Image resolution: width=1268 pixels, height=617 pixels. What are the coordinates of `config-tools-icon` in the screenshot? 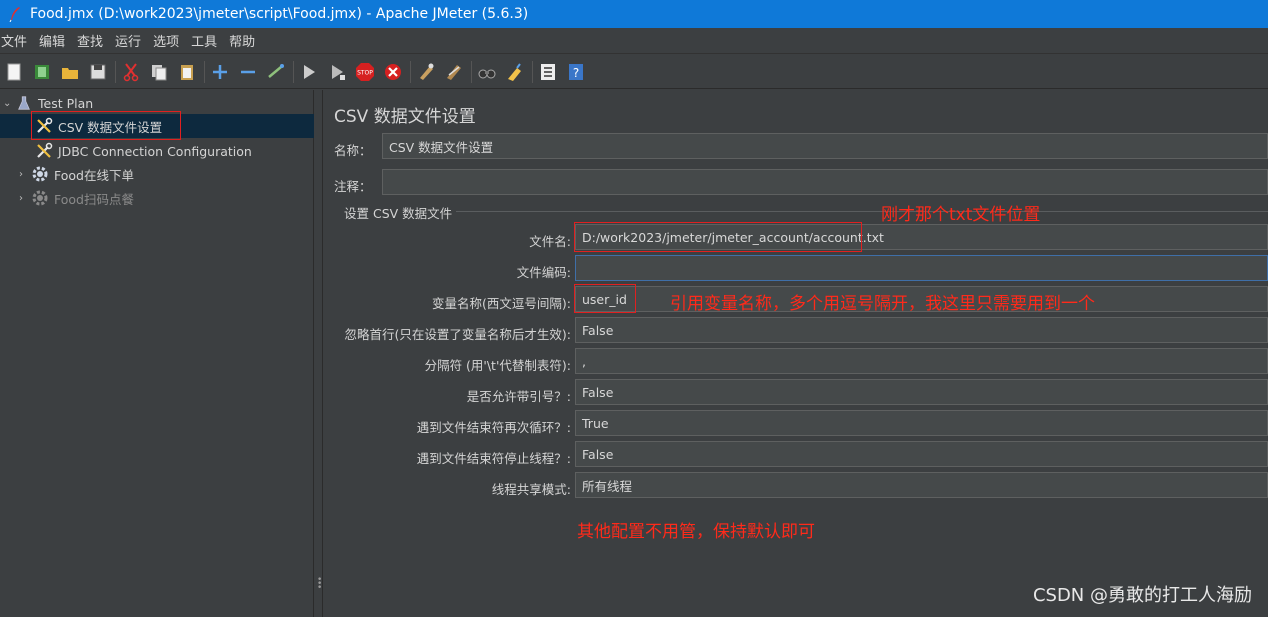 It's located at (44, 151).